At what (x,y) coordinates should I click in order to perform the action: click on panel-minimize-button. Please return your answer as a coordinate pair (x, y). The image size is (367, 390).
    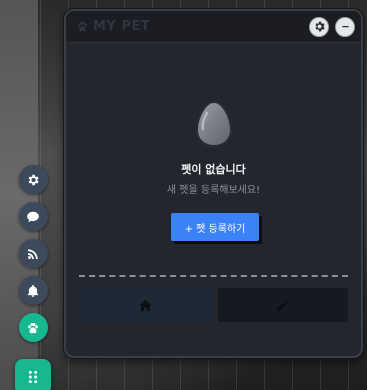
    Looking at the image, I should click on (345, 26).